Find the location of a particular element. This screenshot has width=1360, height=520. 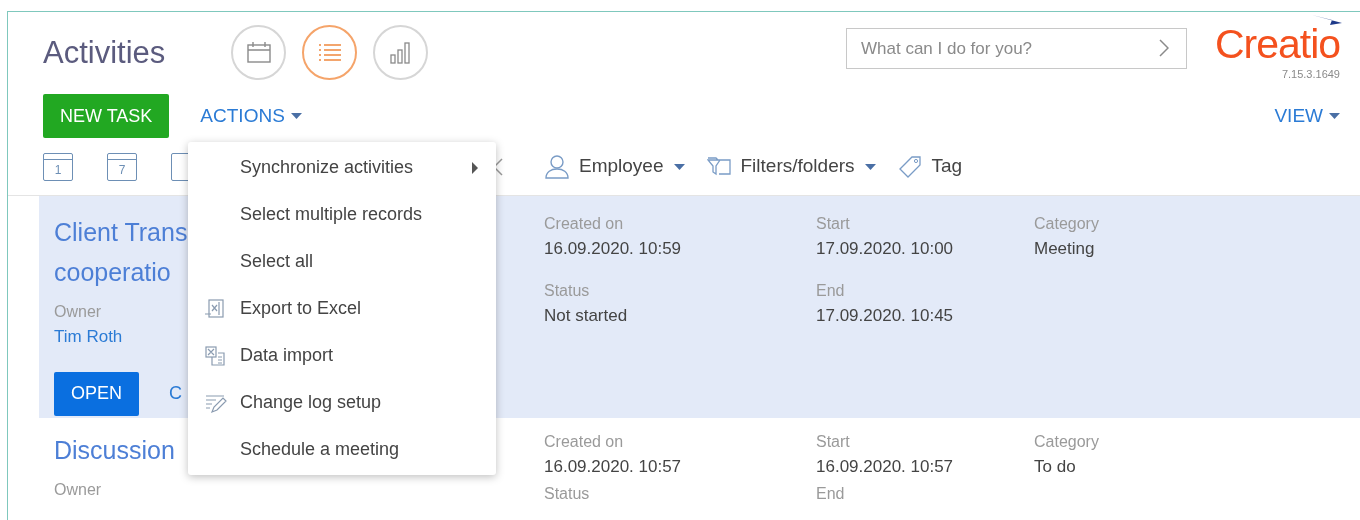

menu-item: Data import is located at coordinates (342, 355).